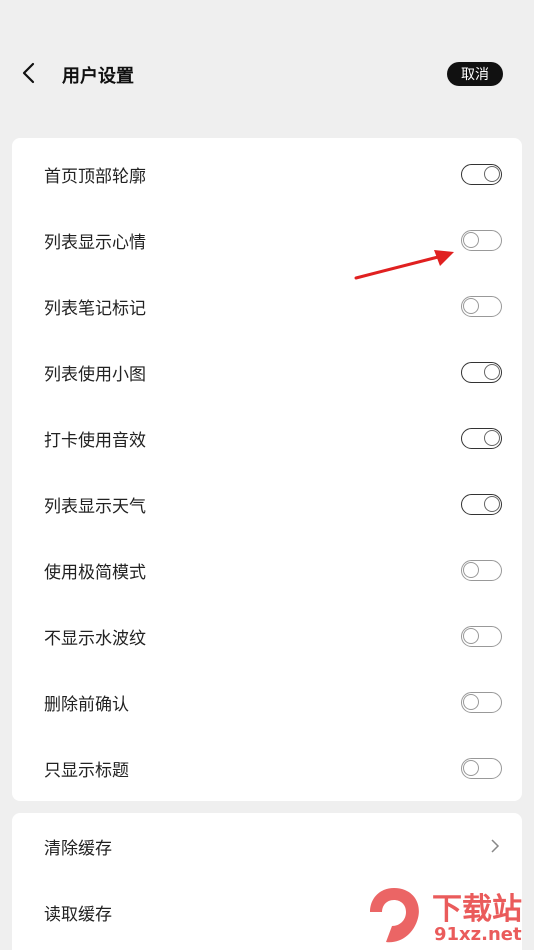 The width and height of the screenshot is (534, 950). Describe the element at coordinates (267, 702) in the screenshot. I see `setting-row: 删除前确认` at that location.